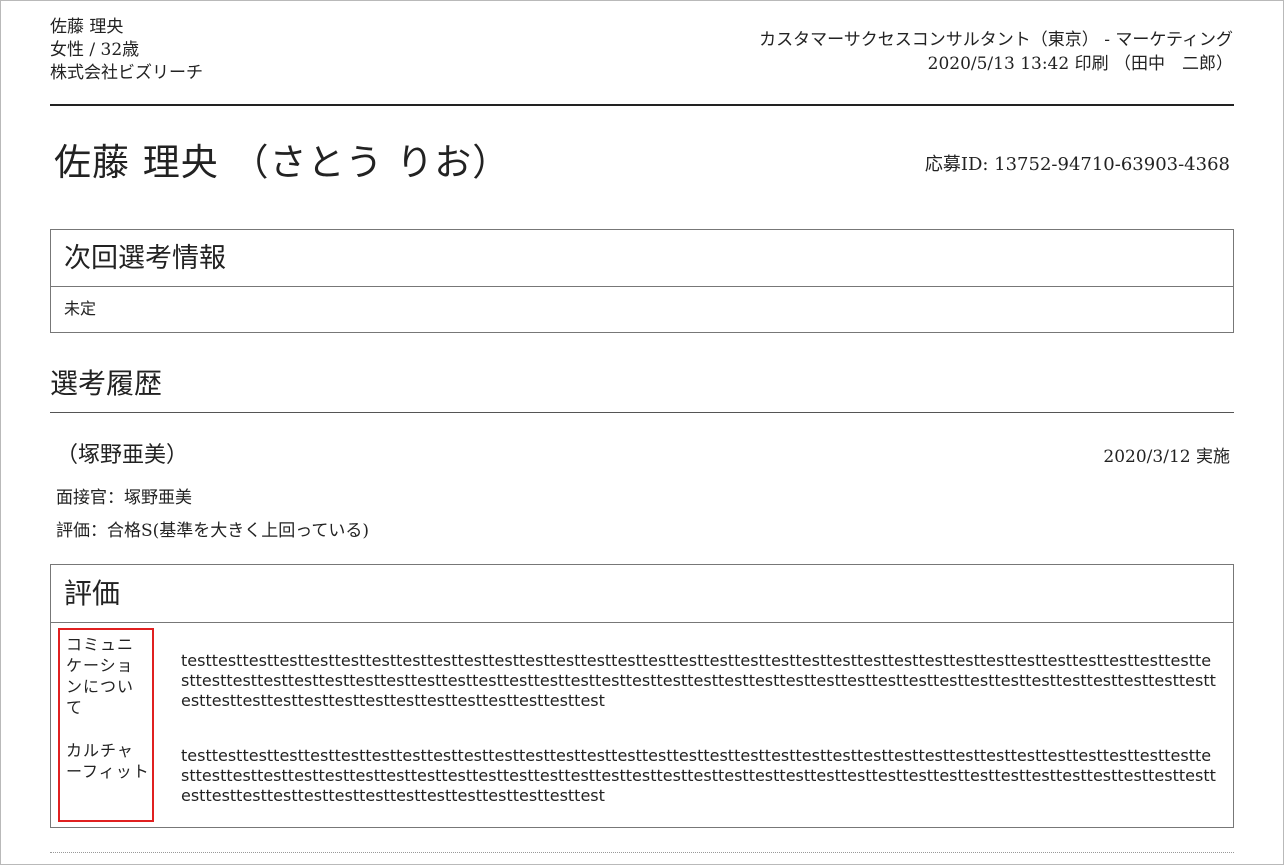 The height and width of the screenshot is (867, 1286). Describe the element at coordinates (106, 383) in the screenshot. I see `history-section-title: 選考履歴` at that location.